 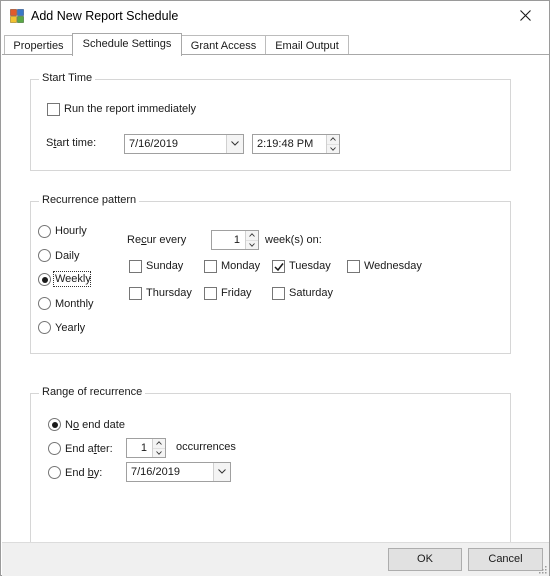 I want to click on sunday-checkbox, so click(x=135, y=266).